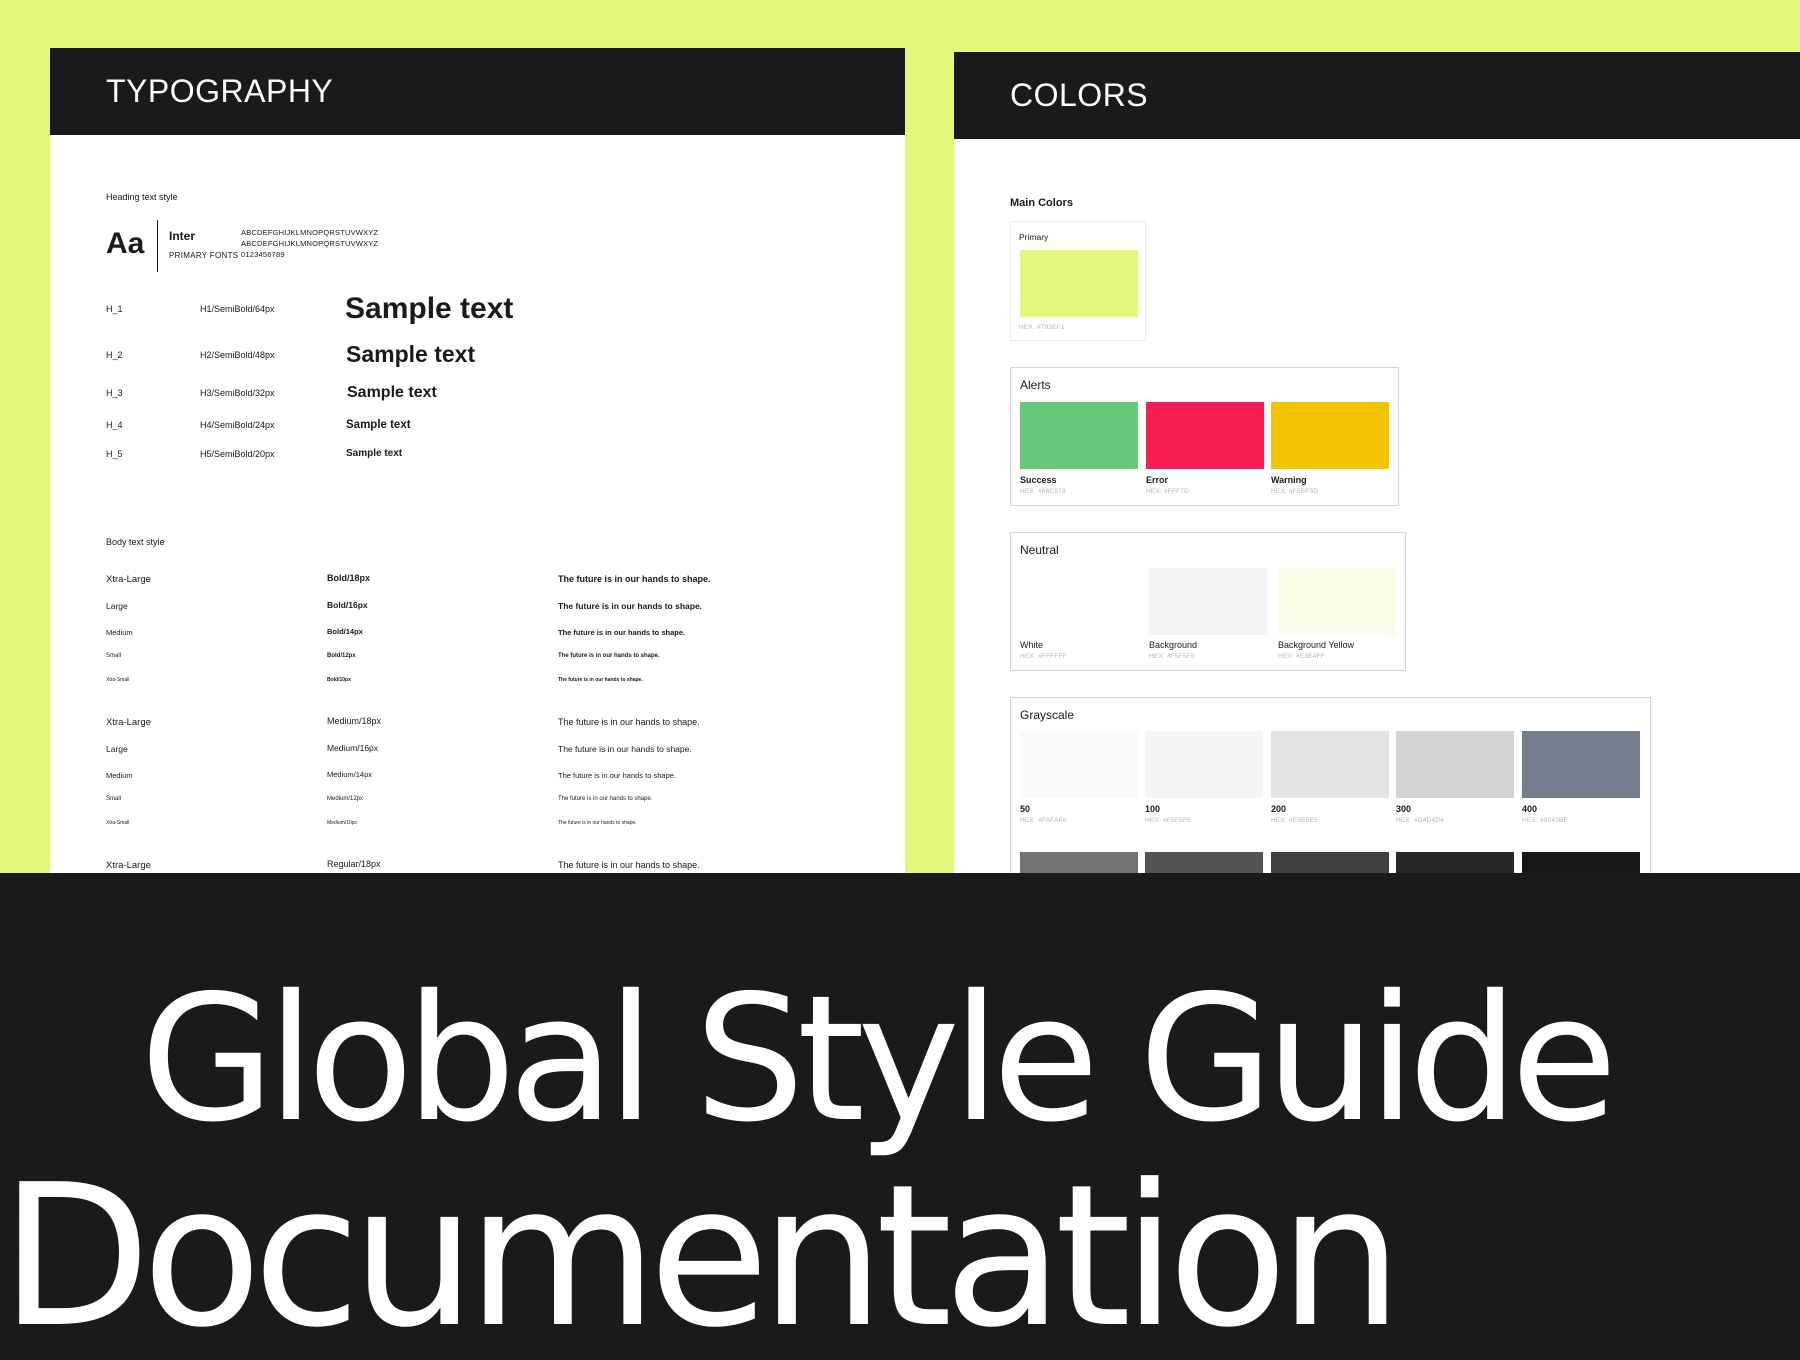  I want to click on main-colors-title: Main Colors, so click(1041, 203).